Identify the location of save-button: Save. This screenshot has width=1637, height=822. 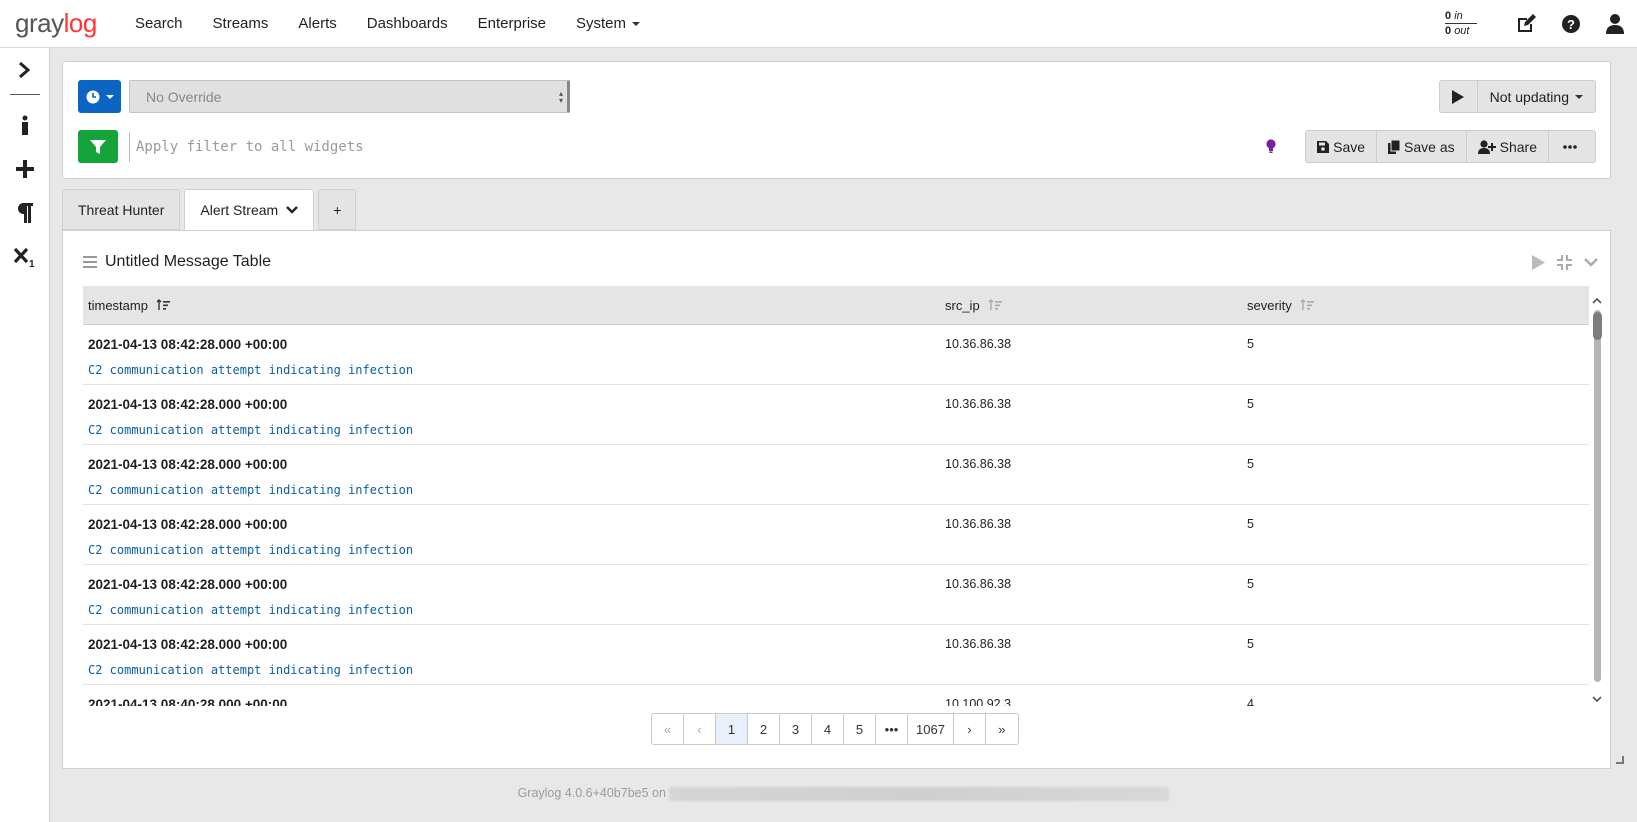
(1342, 146).